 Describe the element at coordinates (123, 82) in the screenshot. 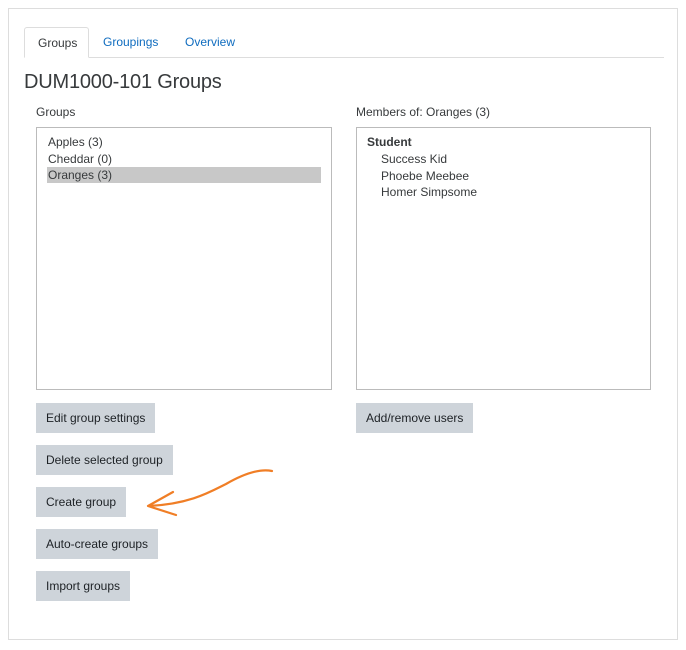

I see `page-title: DUM1000-101 Groups` at that location.